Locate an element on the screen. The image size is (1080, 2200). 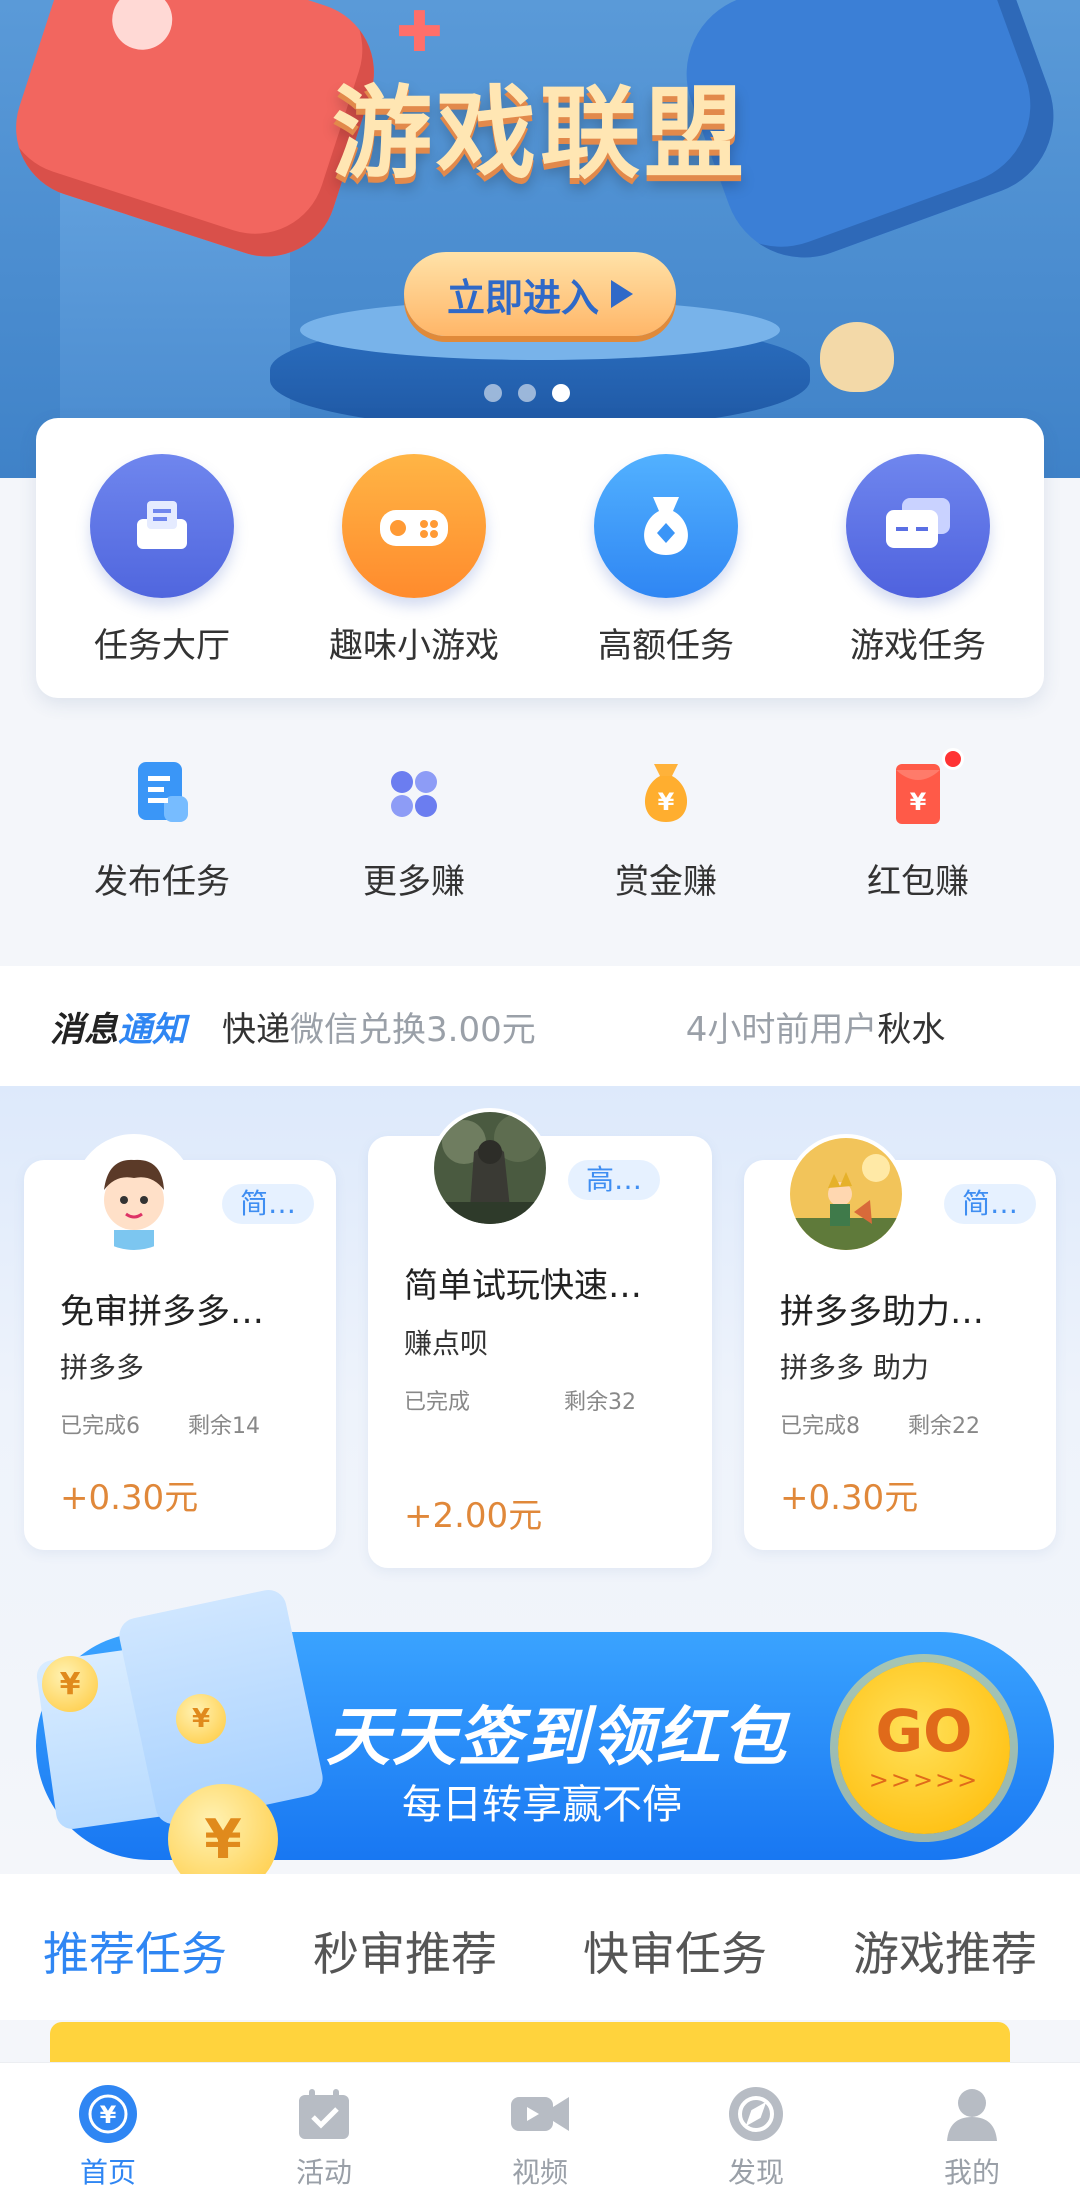
carousel-dots is located at coordinates (527, 393).